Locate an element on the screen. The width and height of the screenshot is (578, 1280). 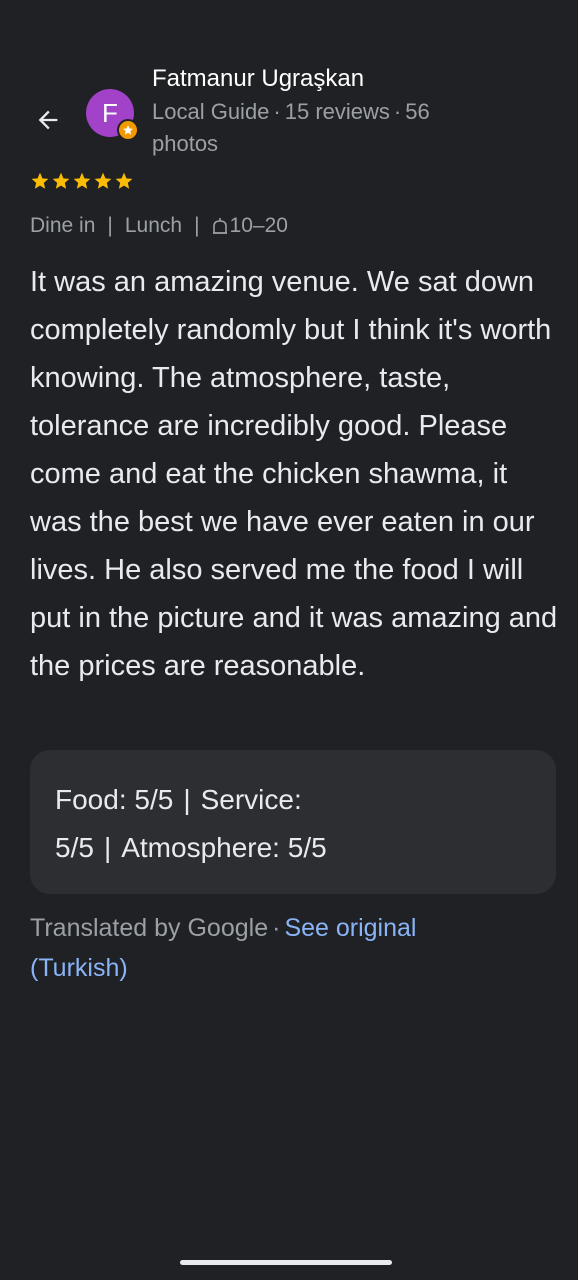
visit-tags: Dine in | Lunch | 10–20 is located at coordinates (159, 226).